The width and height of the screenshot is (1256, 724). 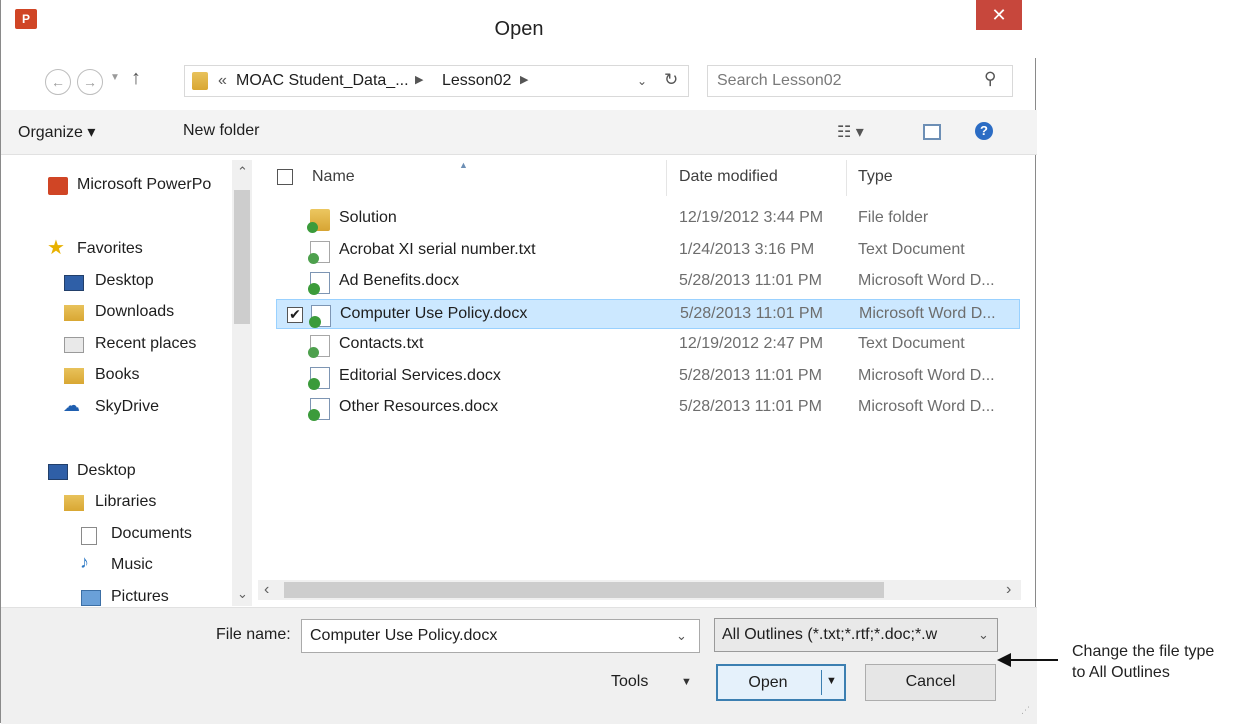 What do you see at coordinates (134, 312) in the screenshot?
I see `nav-item-downloads: Downloads` at bounding box center [134, 312].